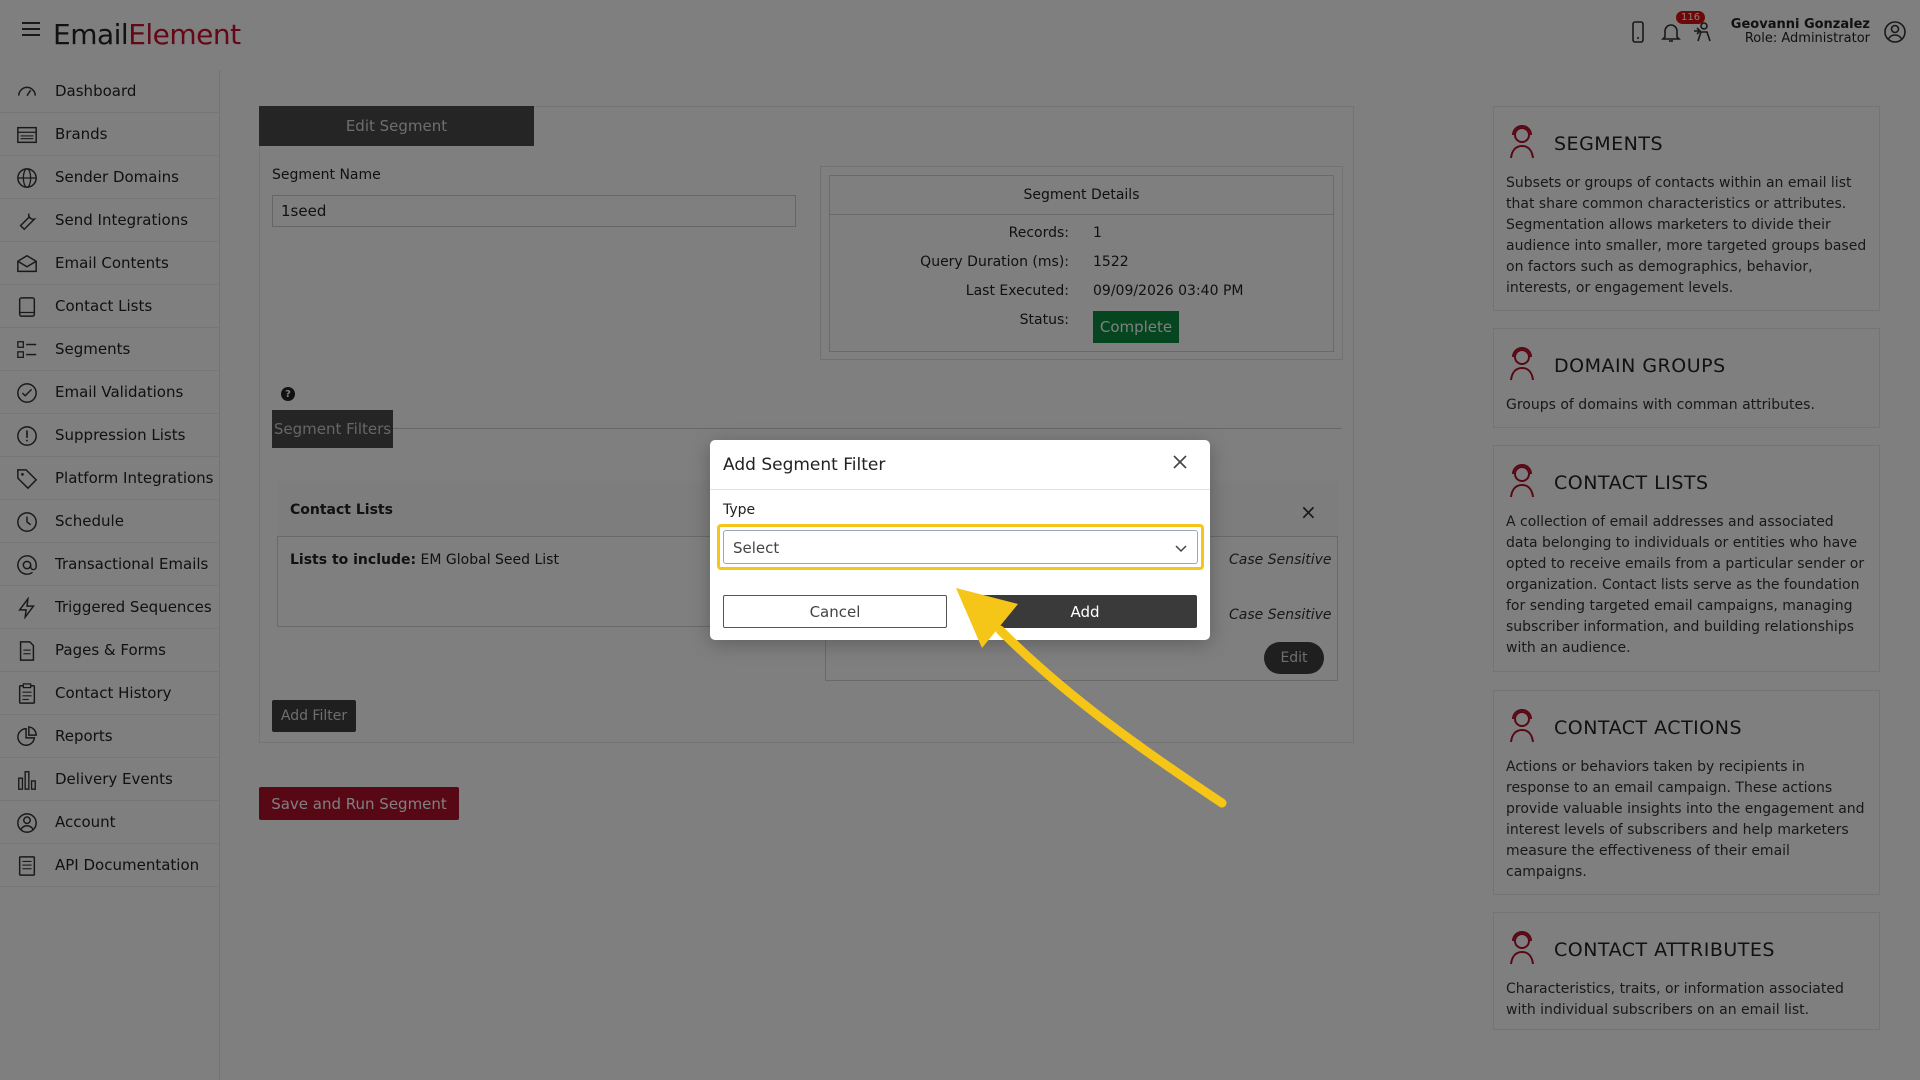 This screenshot has height=1080, width=1920. I want to click on chevron-down-icon, so click(1181, 549).